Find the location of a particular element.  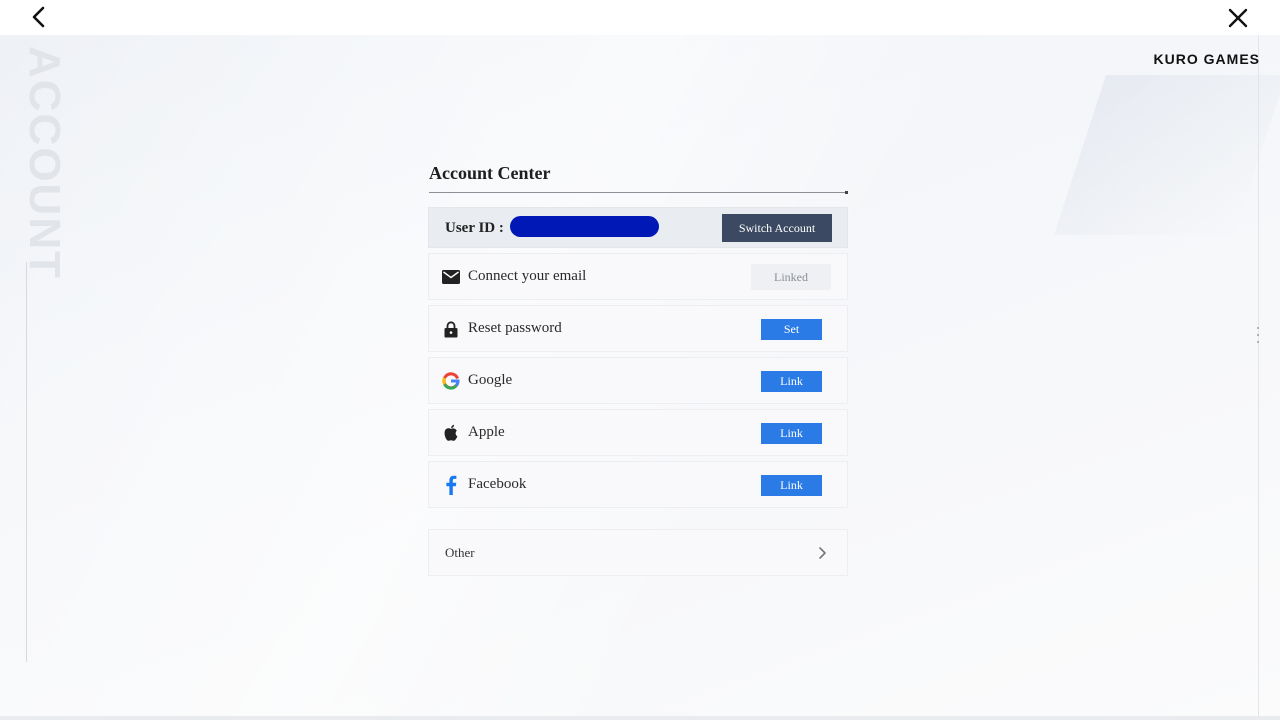

facebook-label: Facebook is located at coordinates (497, 484).